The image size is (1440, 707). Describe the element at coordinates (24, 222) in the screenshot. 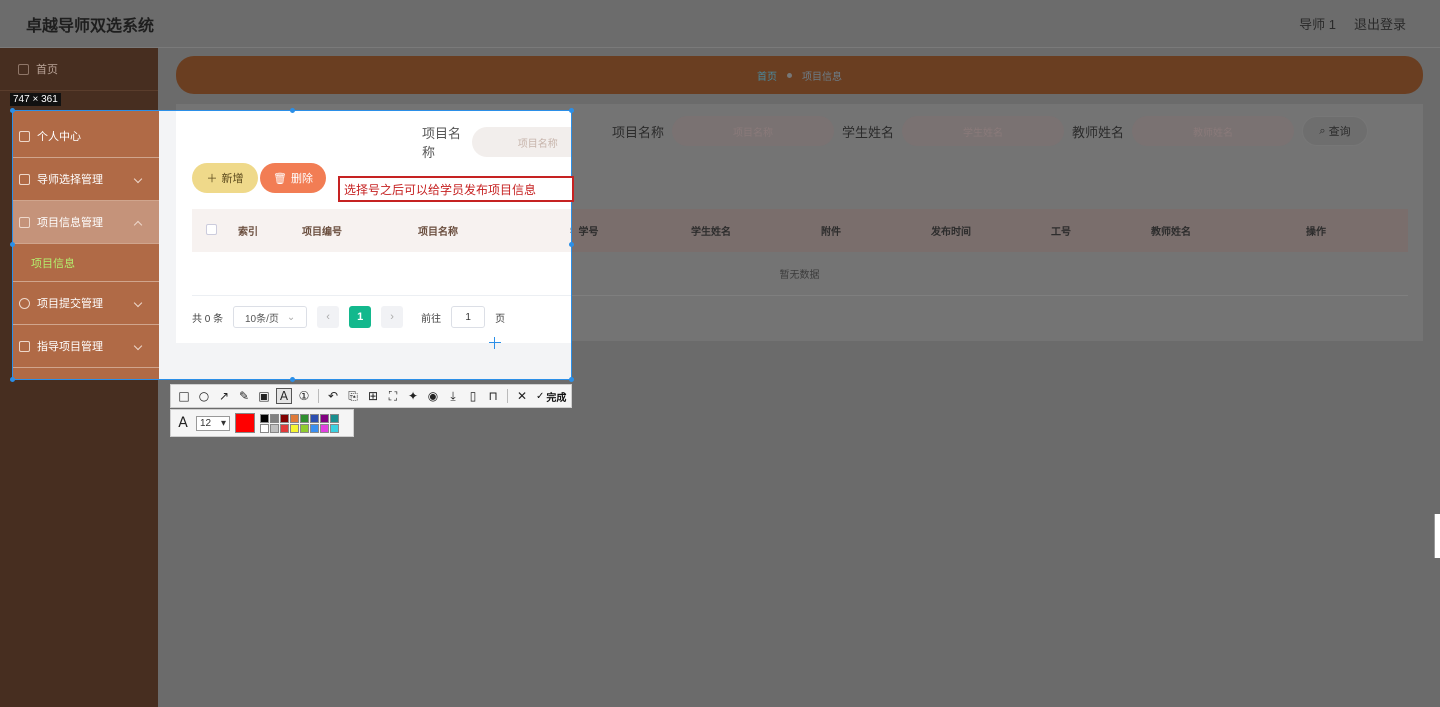

I see `folder-icon` at that location.